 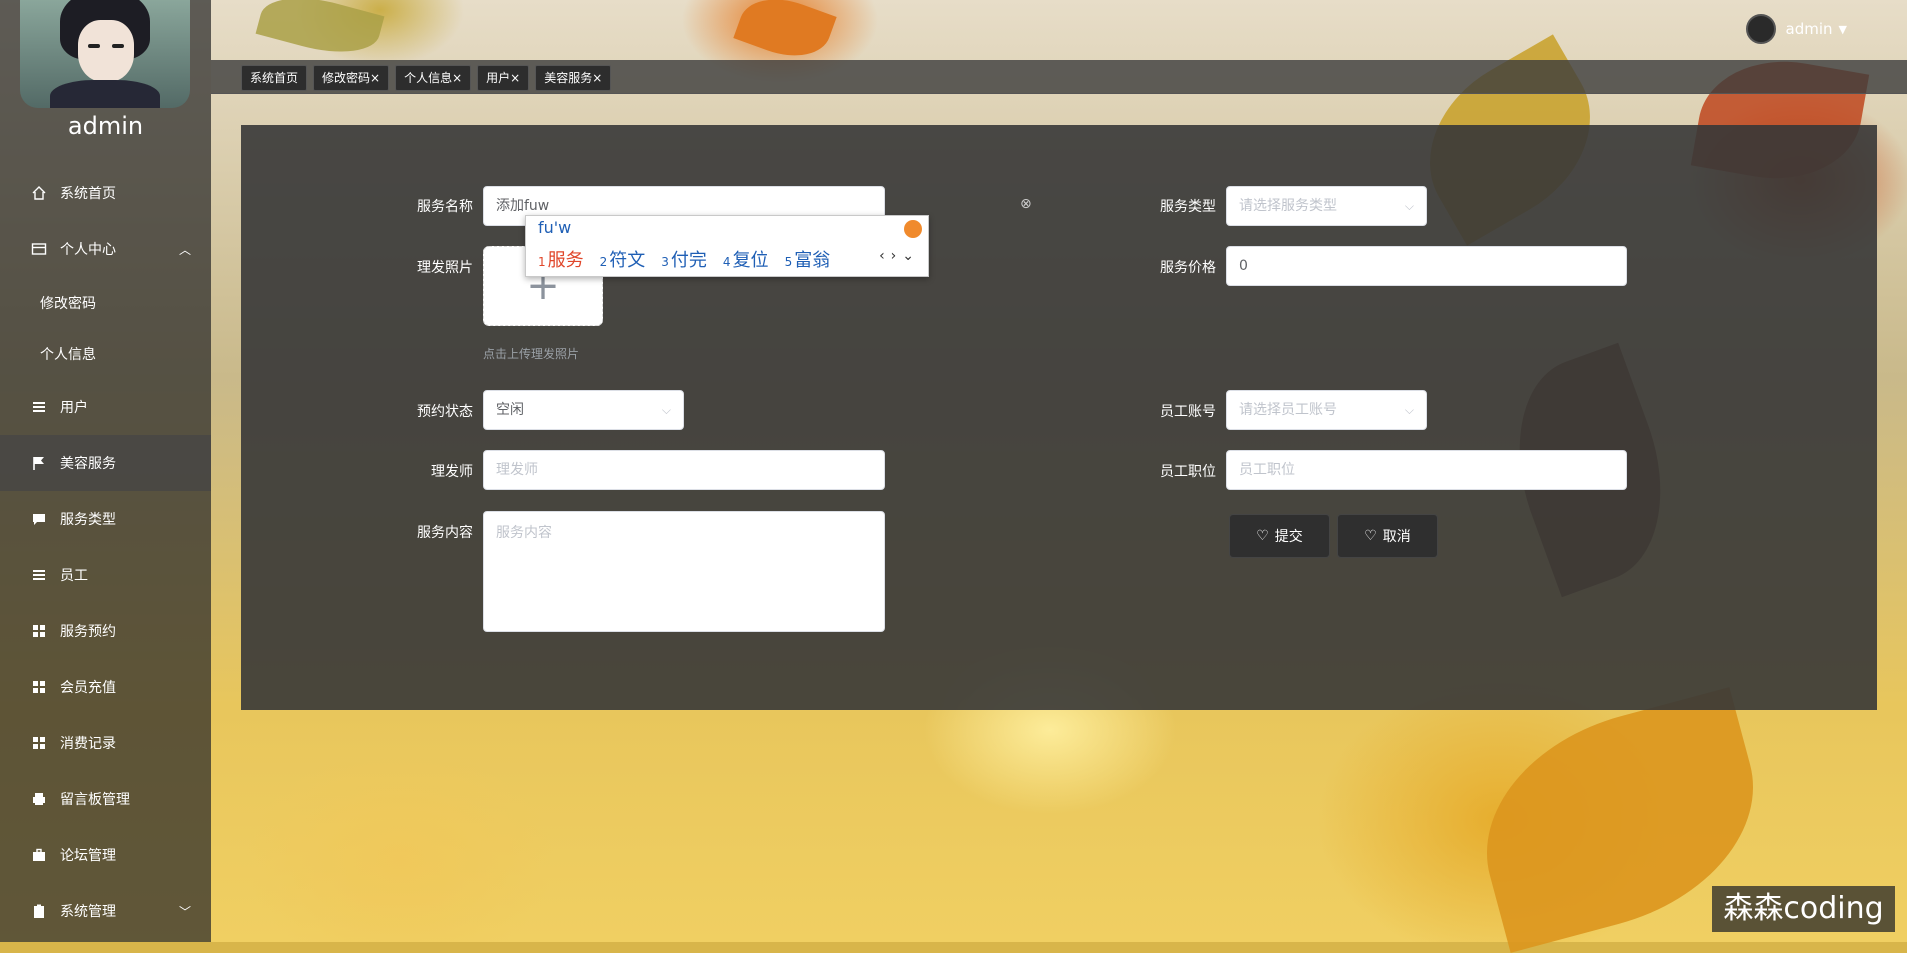 What do you see at coordinates (105, 463) in the screenshot?
I see `sidebar-item-beauty-service: 美容服务` at bounding box center [105, 463].